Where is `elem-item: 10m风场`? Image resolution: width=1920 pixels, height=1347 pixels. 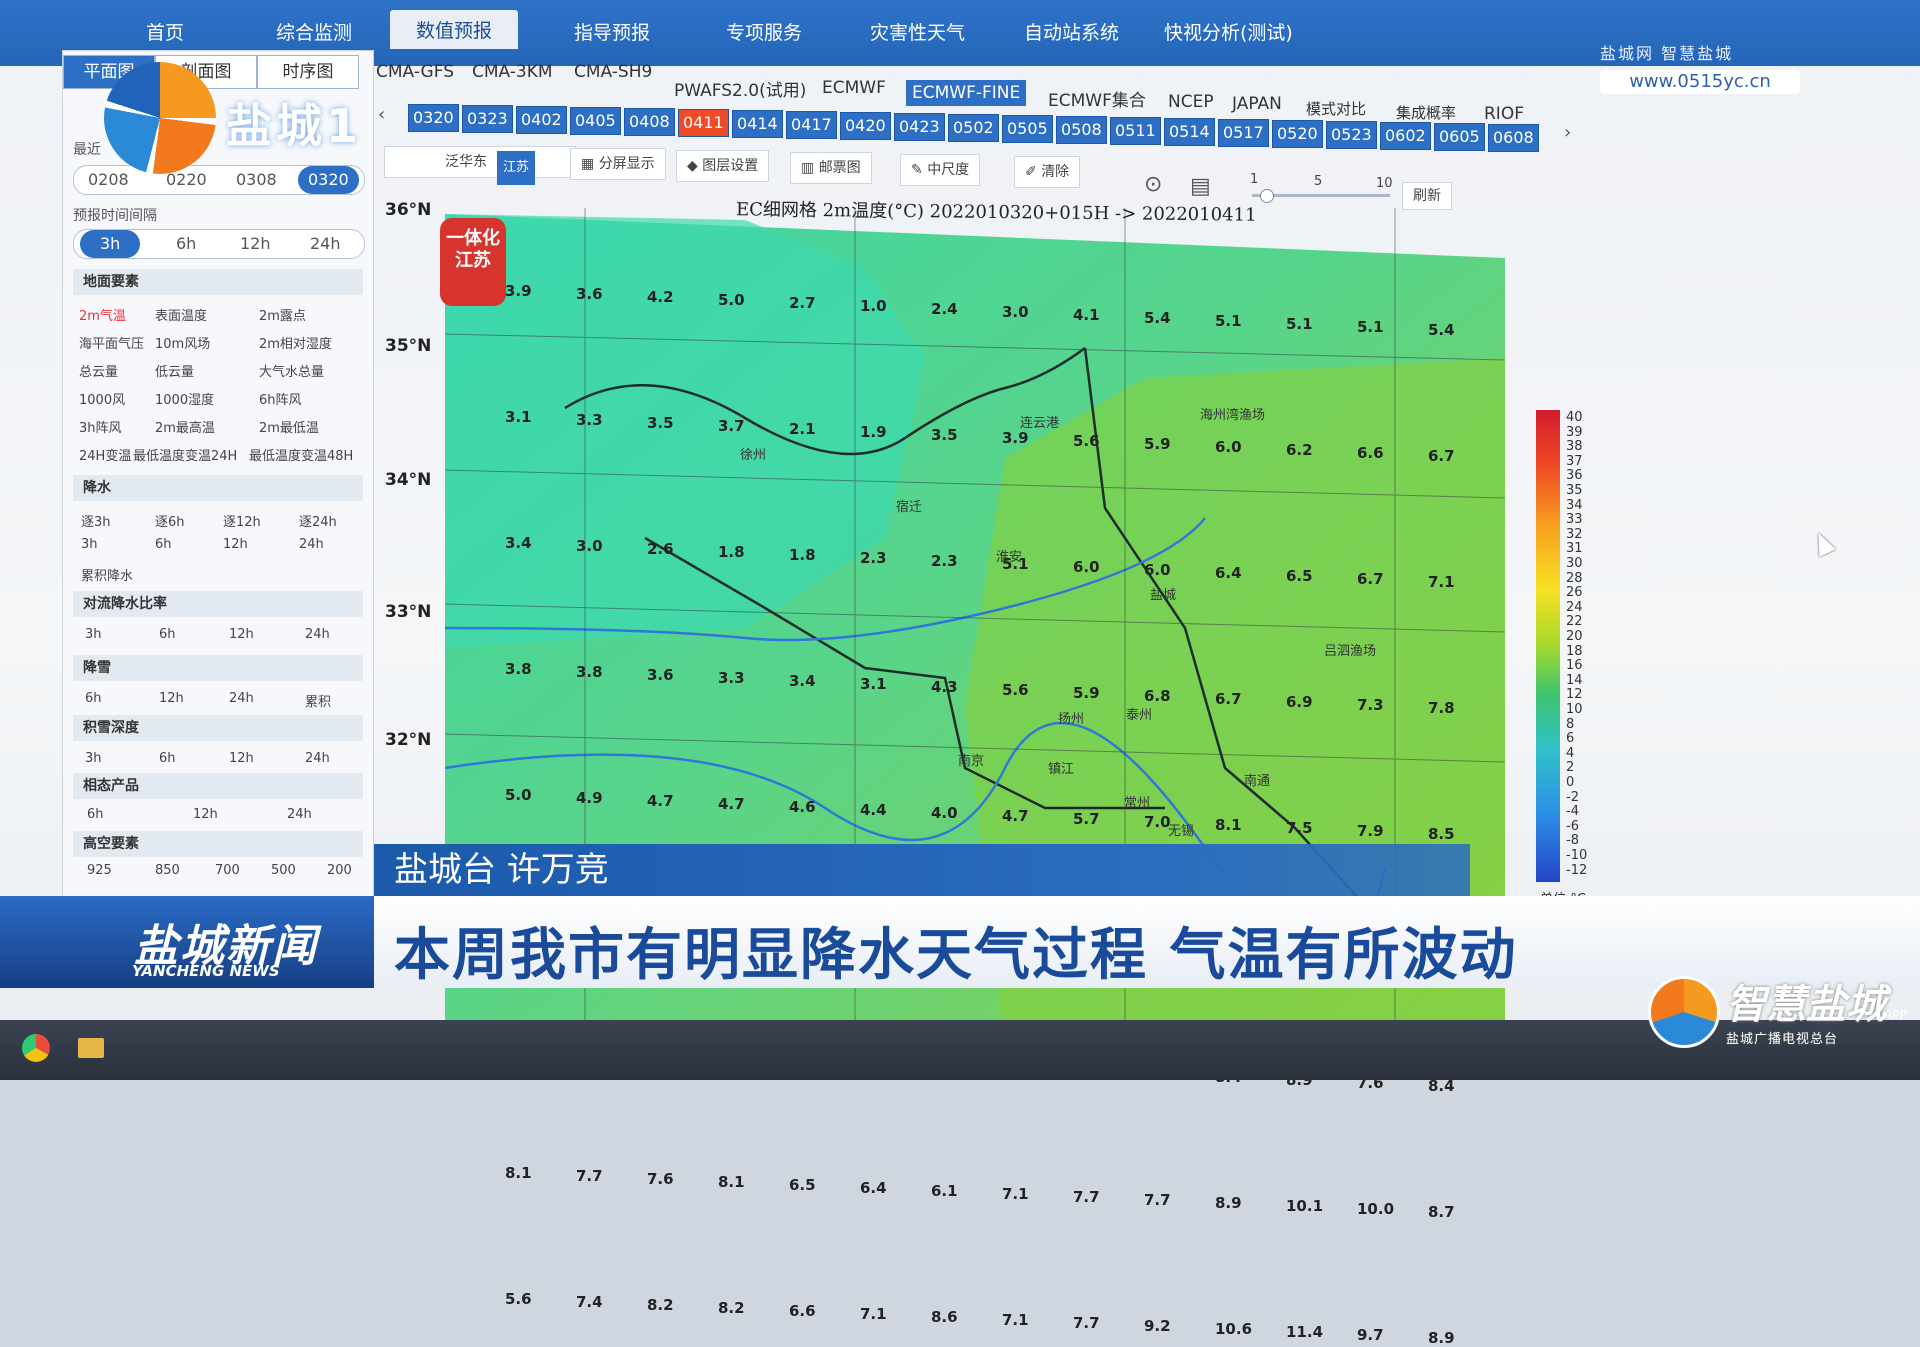 elem-item: 10m风场 is located at coordinates (182, 342).